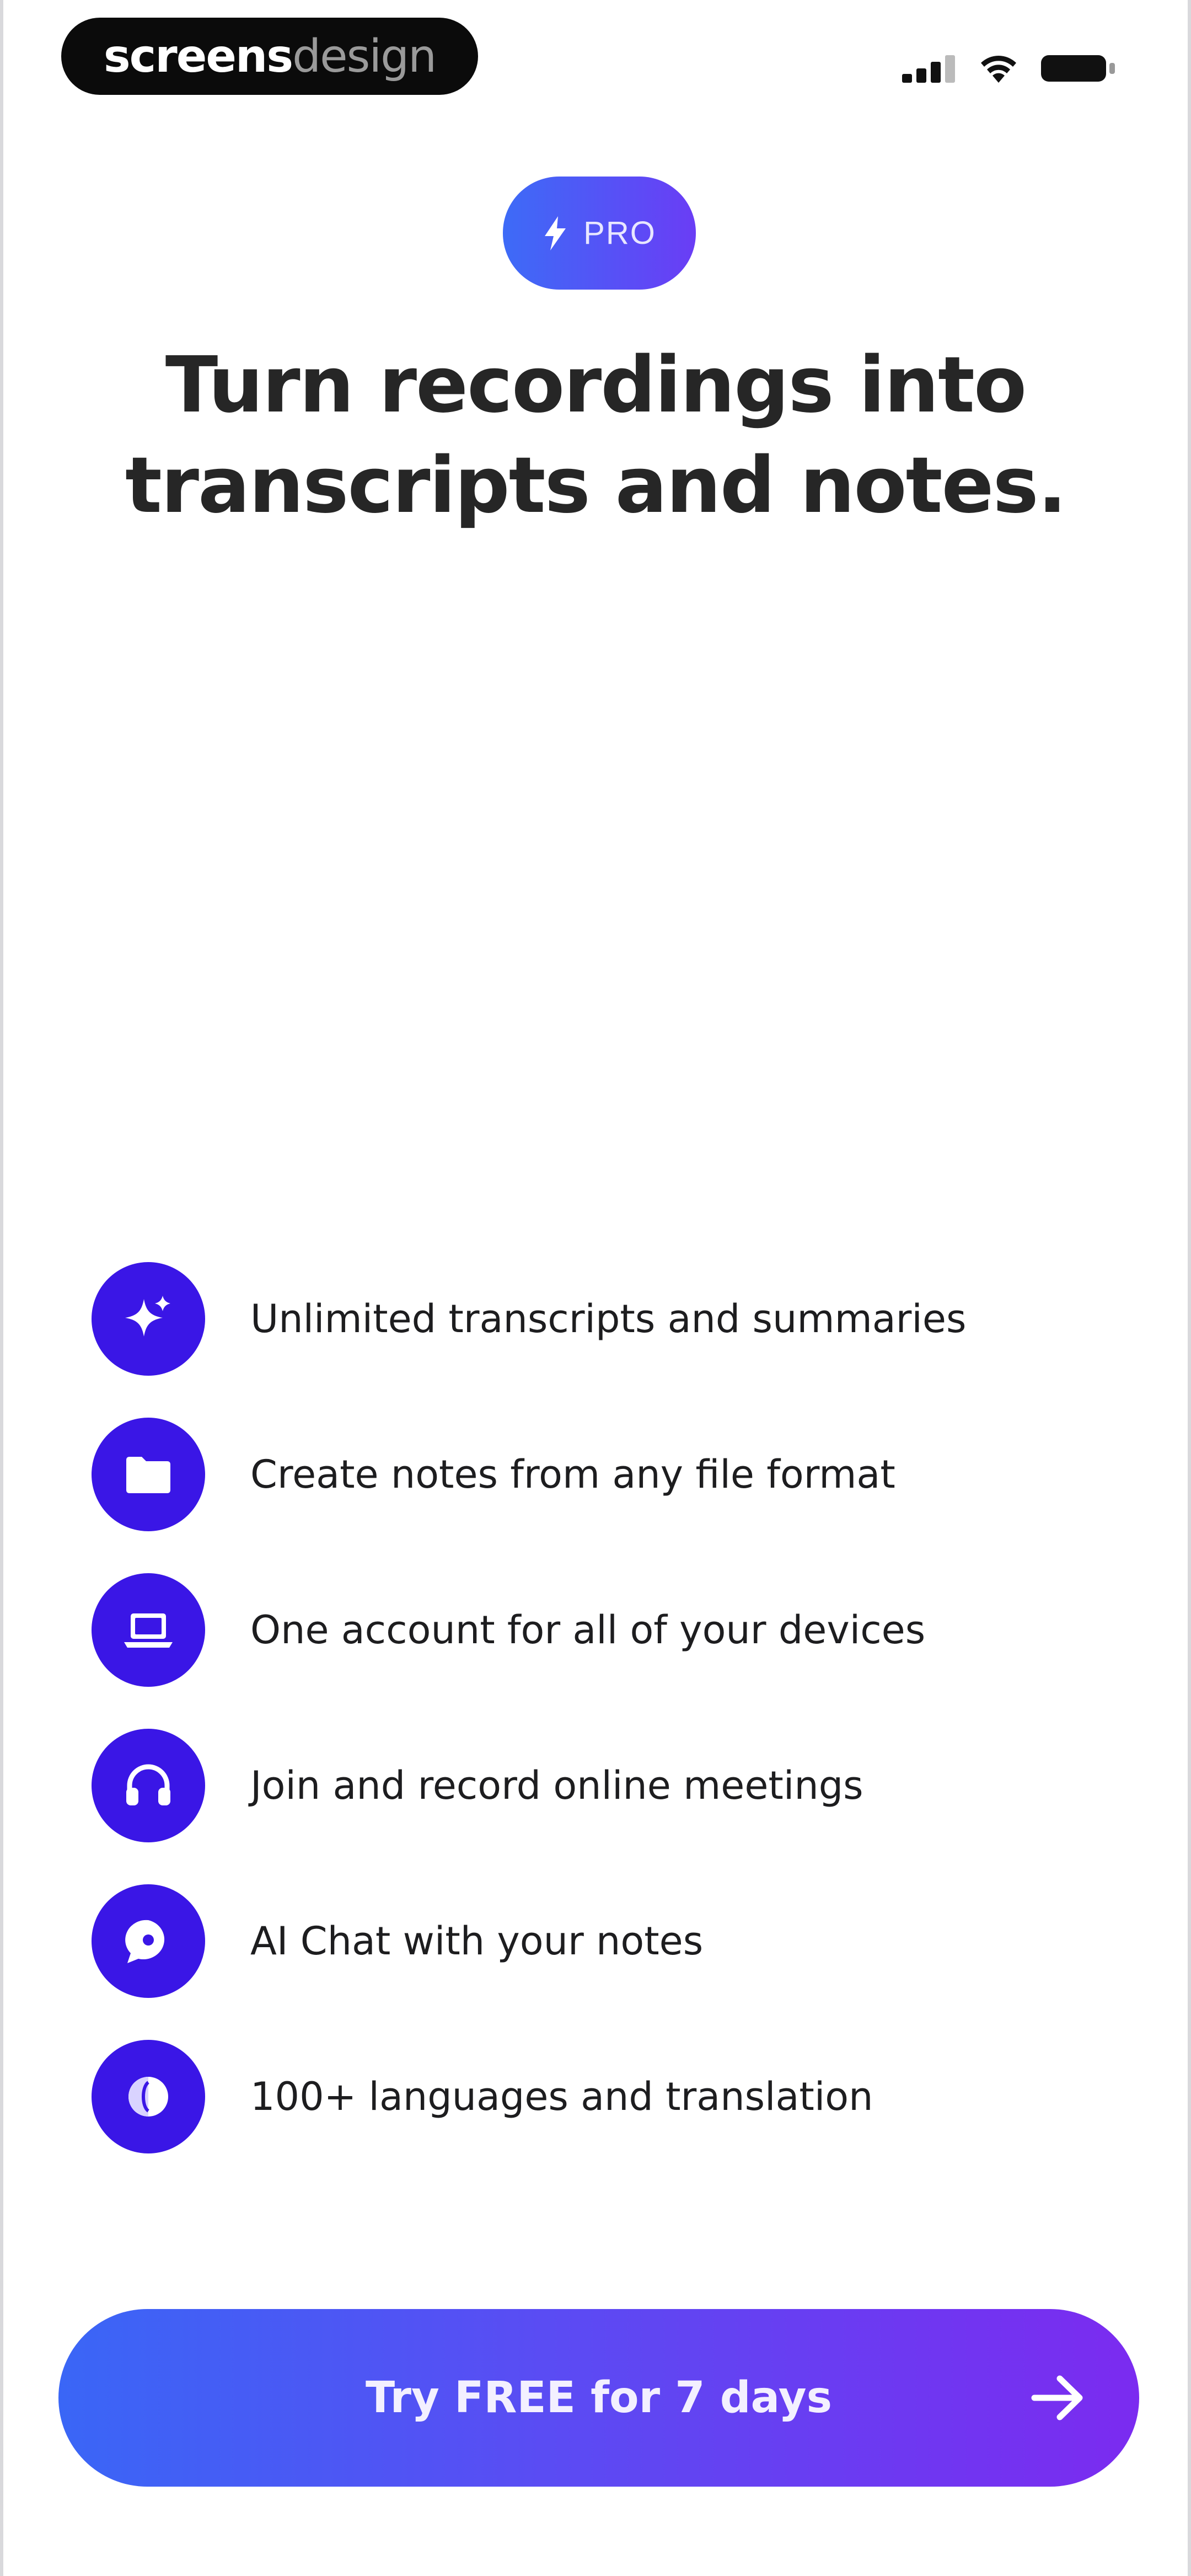  What do you see at coordinates (572, 1474) in the screenshot?
I see `feature-label: Create notes from any file format` at bounding box center [572, 1474].